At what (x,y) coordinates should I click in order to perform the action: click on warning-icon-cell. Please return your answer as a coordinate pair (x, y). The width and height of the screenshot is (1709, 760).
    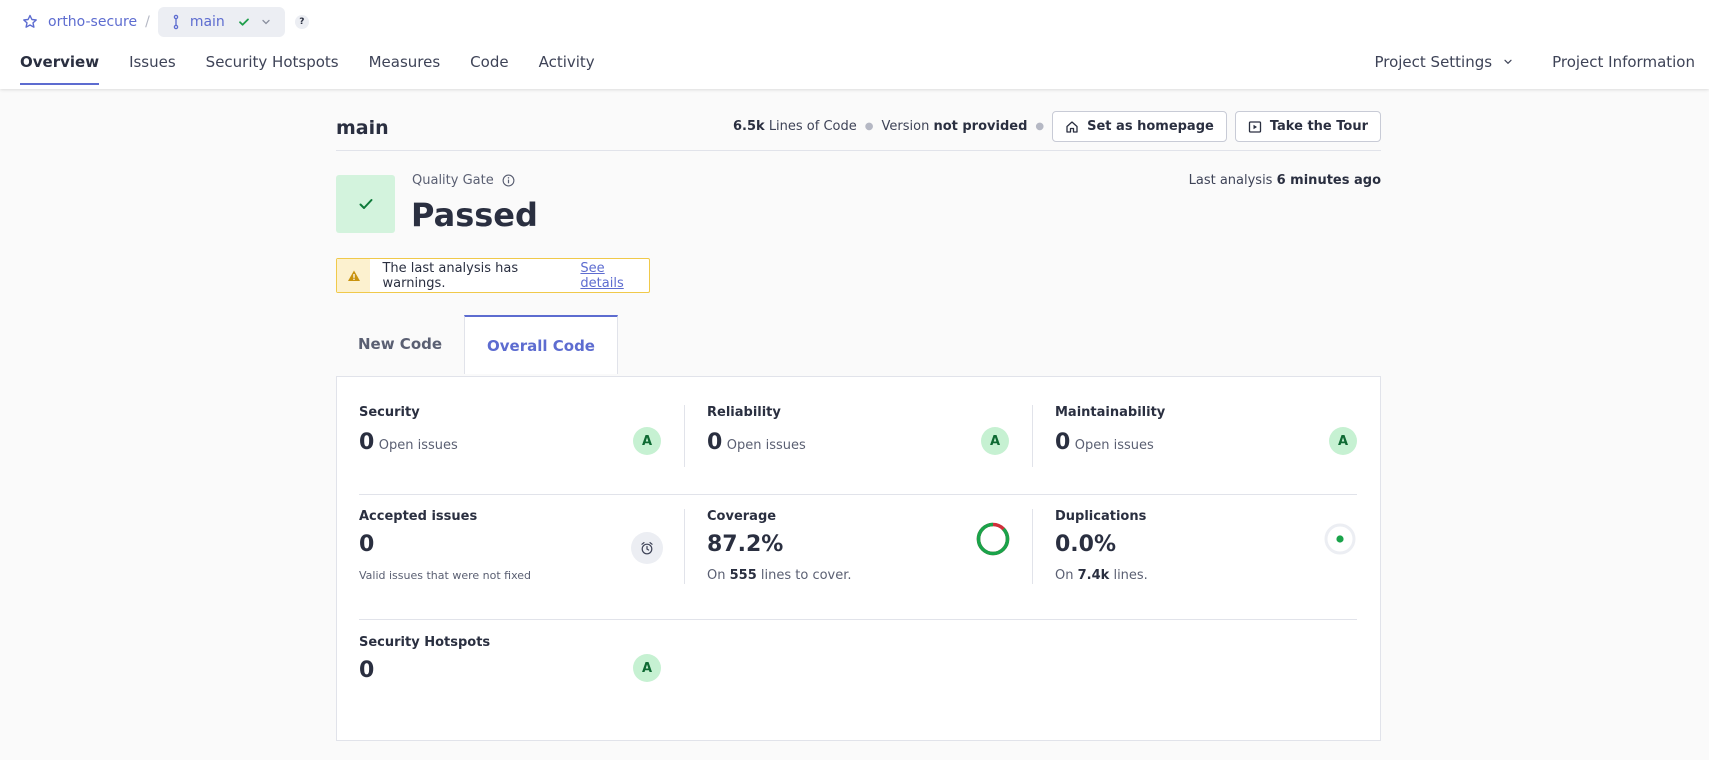
    Looking at the image, I should click on (354, 275).